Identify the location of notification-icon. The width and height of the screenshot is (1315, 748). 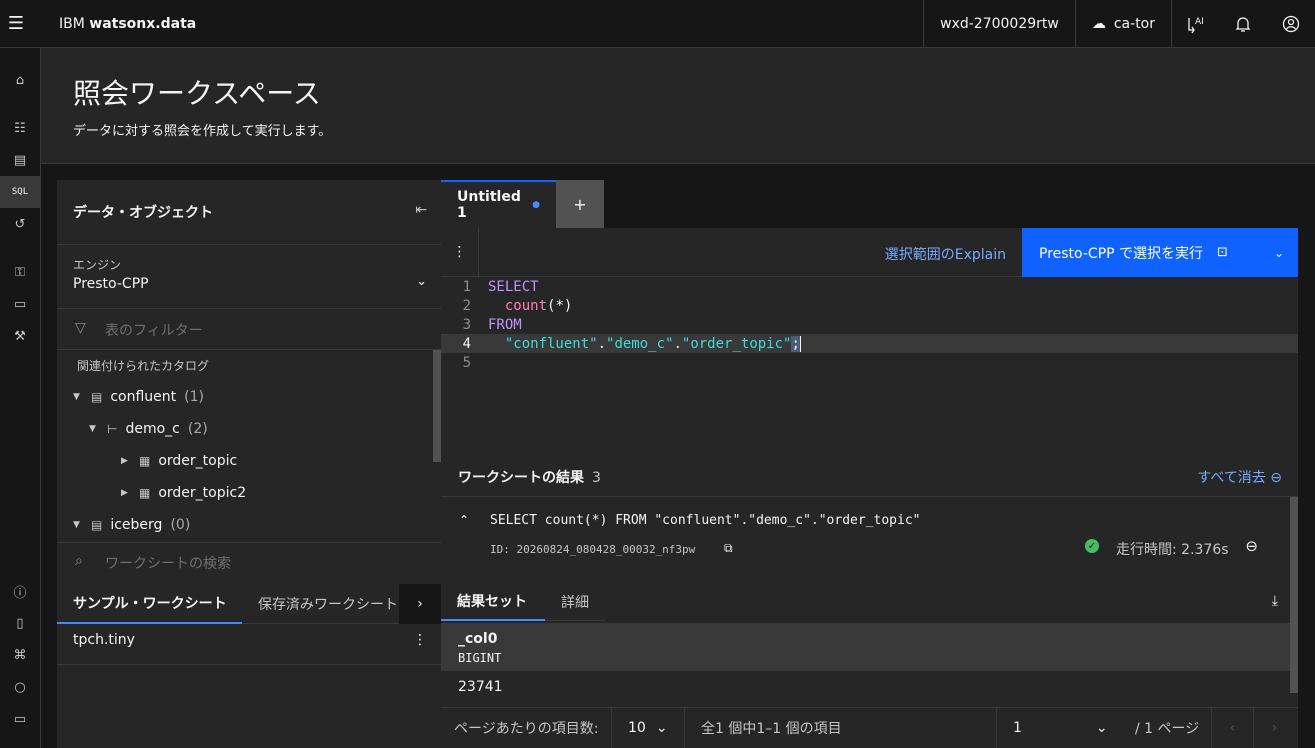
(1243, 24).